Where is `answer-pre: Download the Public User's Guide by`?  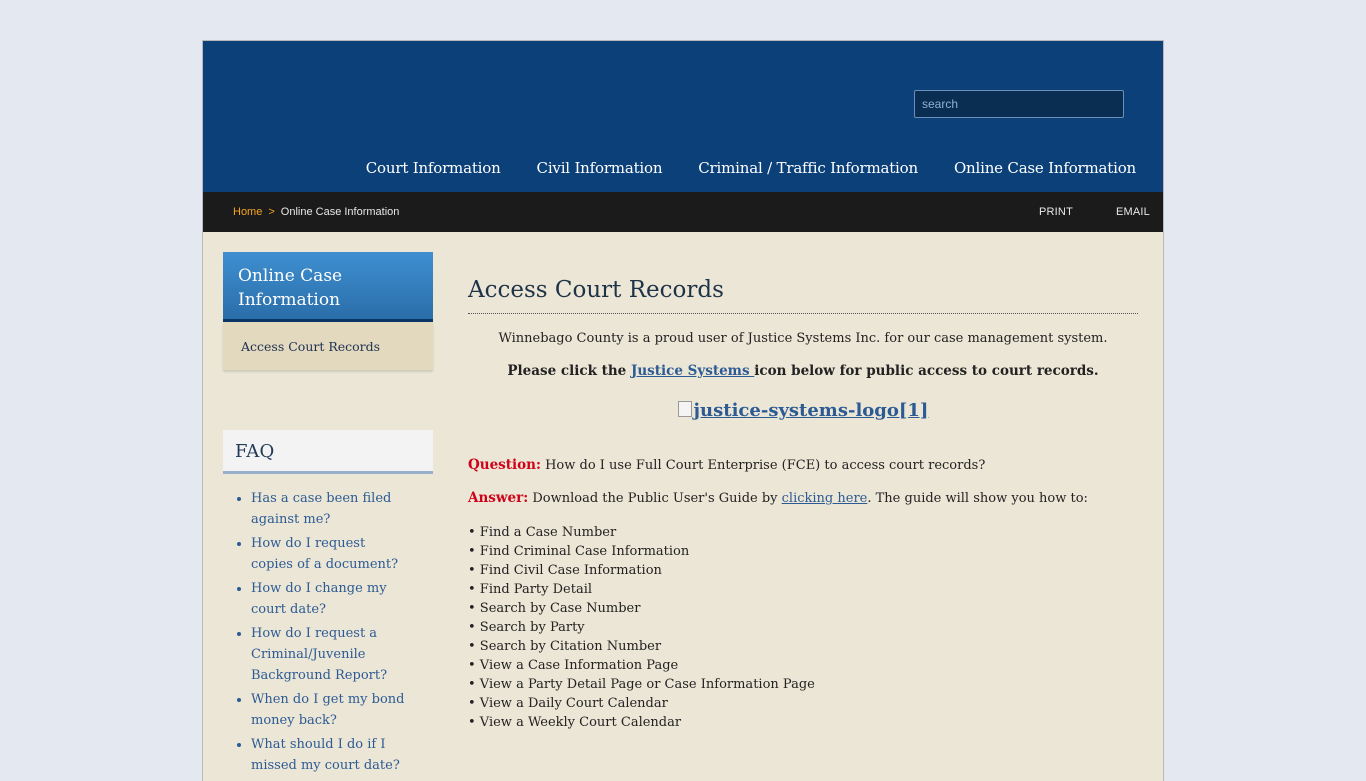
answer-pre: Download the Public User's Guide by is located at coordinates (655, 498).